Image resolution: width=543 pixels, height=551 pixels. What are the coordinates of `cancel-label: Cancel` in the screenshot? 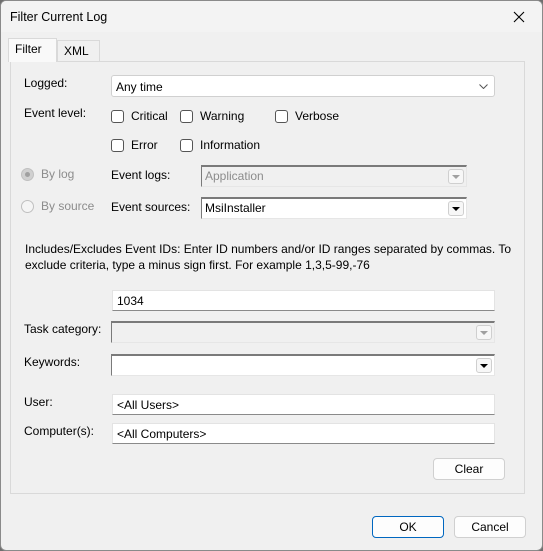 It's located at (490, 527).